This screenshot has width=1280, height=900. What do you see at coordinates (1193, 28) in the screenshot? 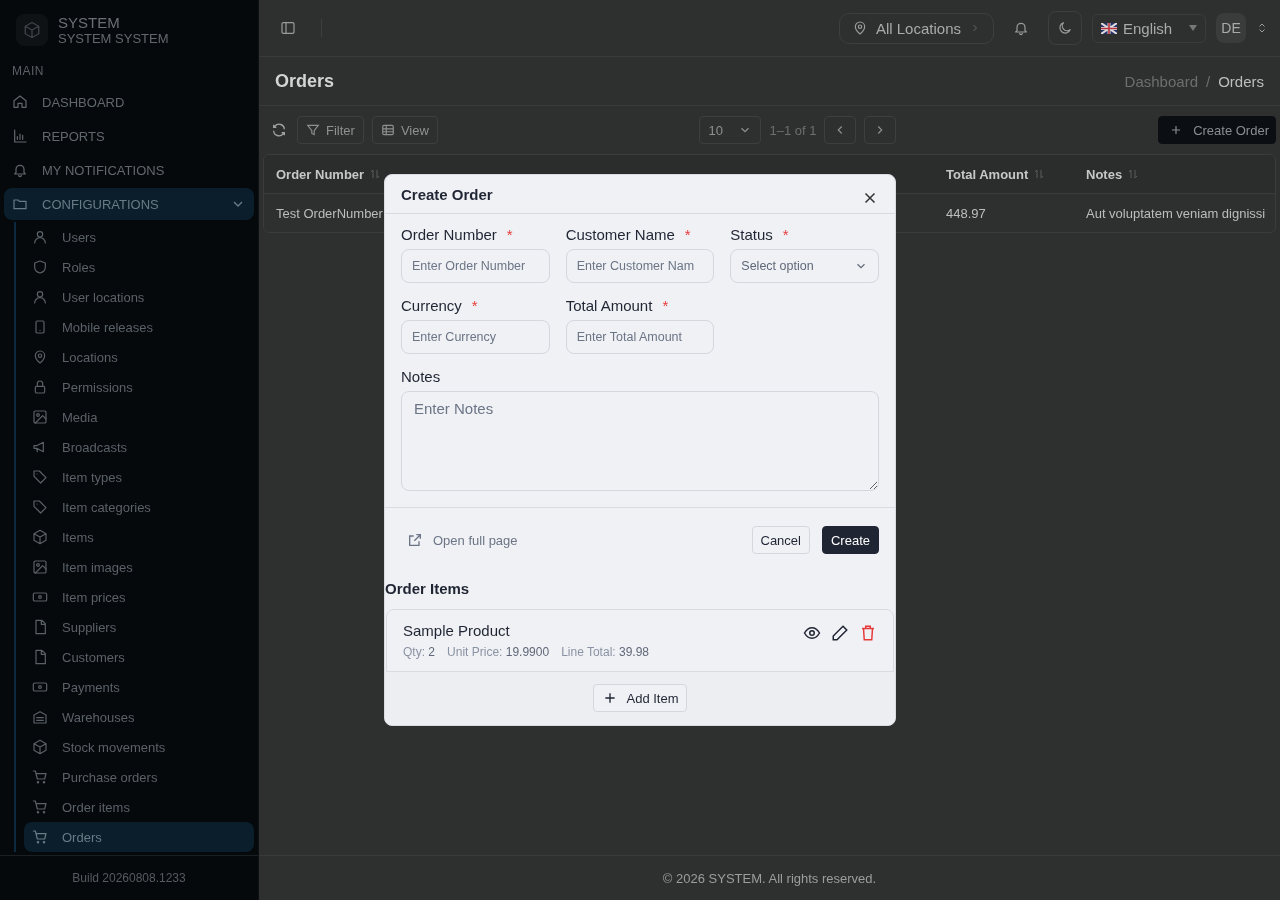
I see `caret-icon` at bounding box center [1193, 28].